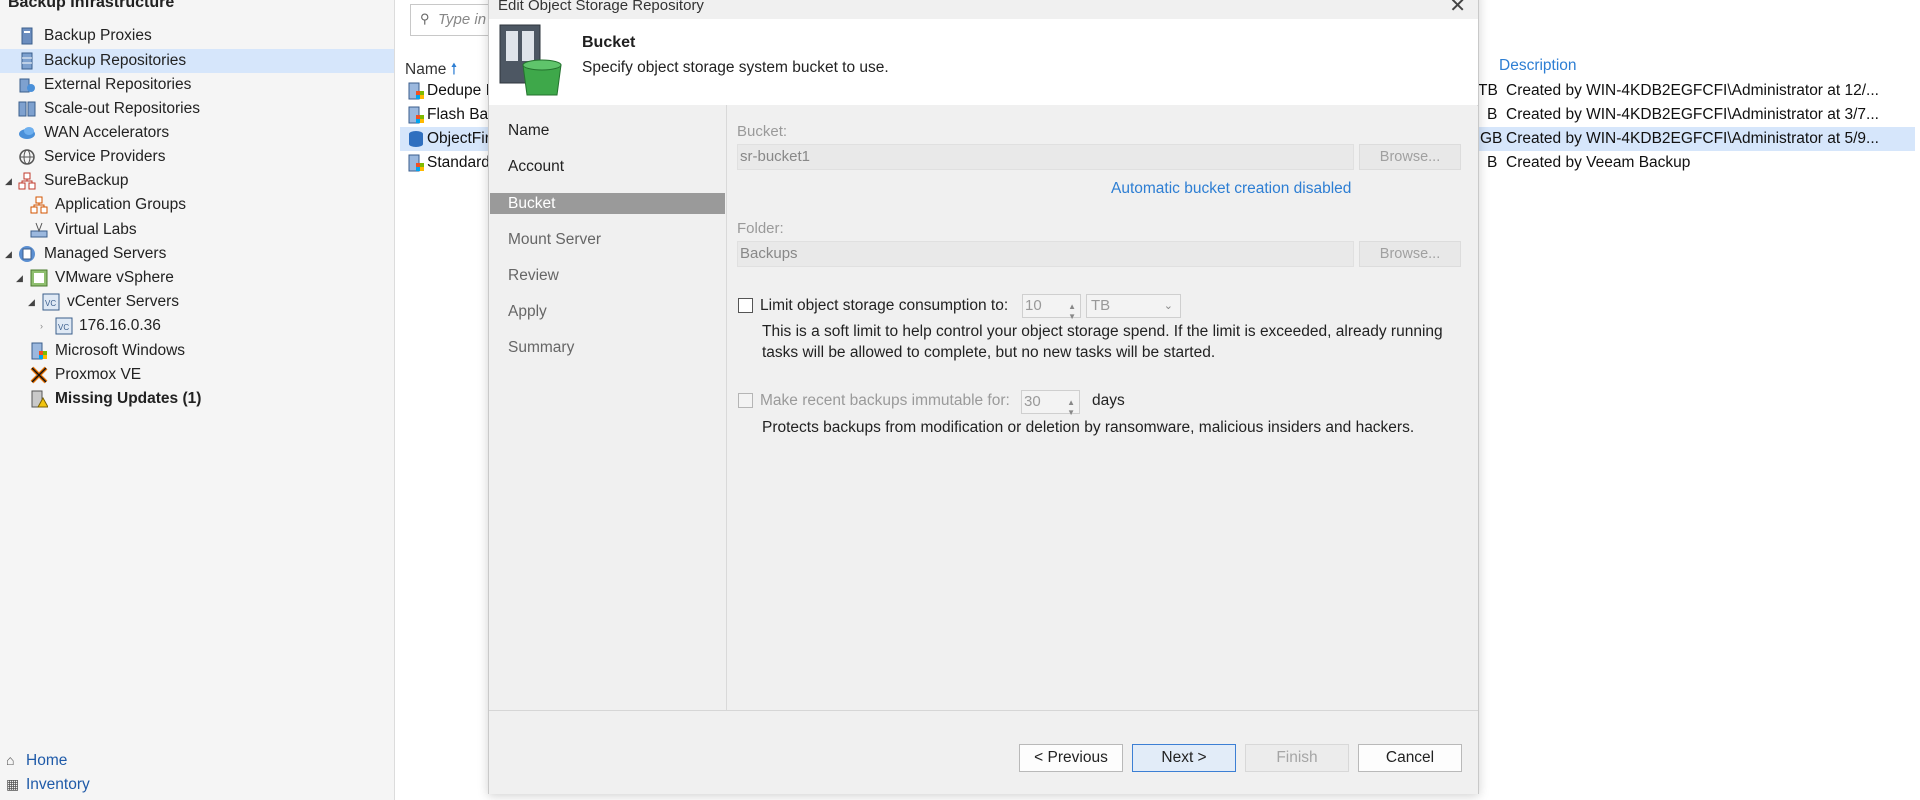  Describe the element at coordinates (197, 205) in the screenshot. I see `tree-item-application-groups: Application Groups` at that location.